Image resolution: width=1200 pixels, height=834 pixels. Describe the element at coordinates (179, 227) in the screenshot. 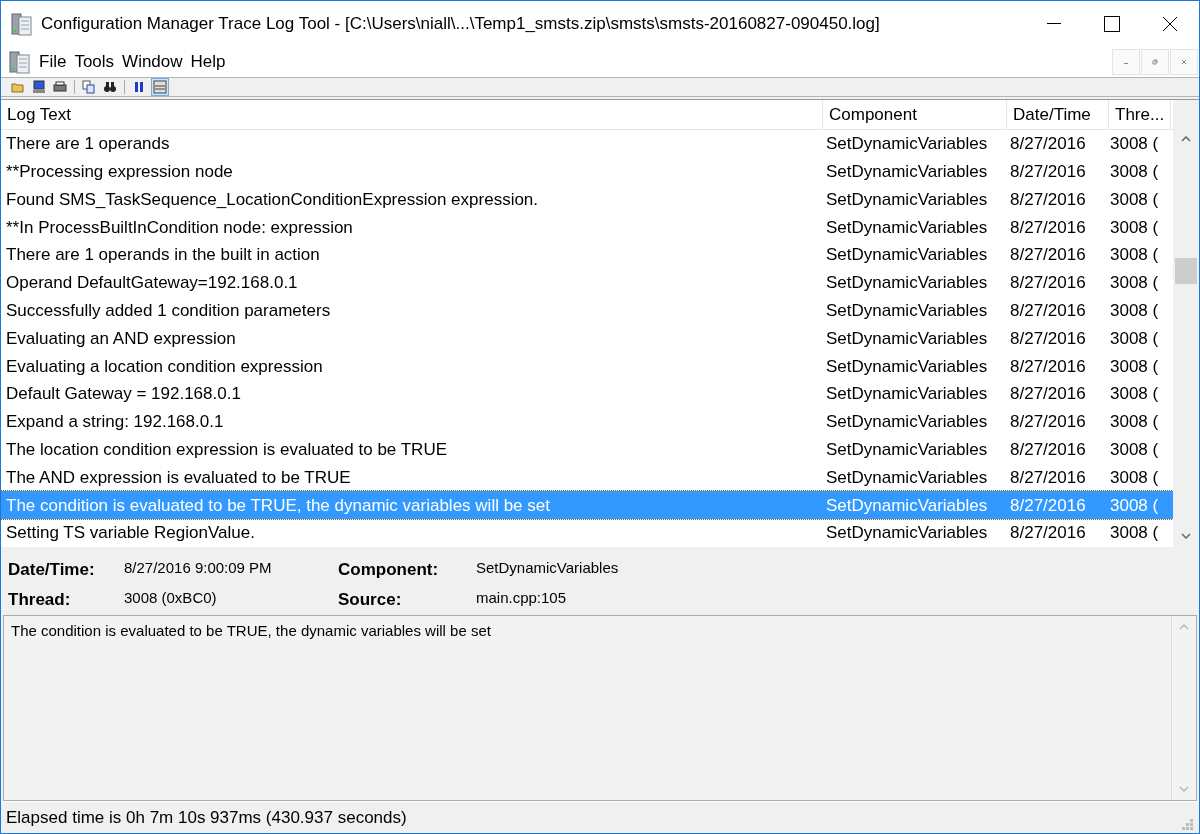

I see `log-text: **In ProcessBuiltInCondition node: expression` at that location.